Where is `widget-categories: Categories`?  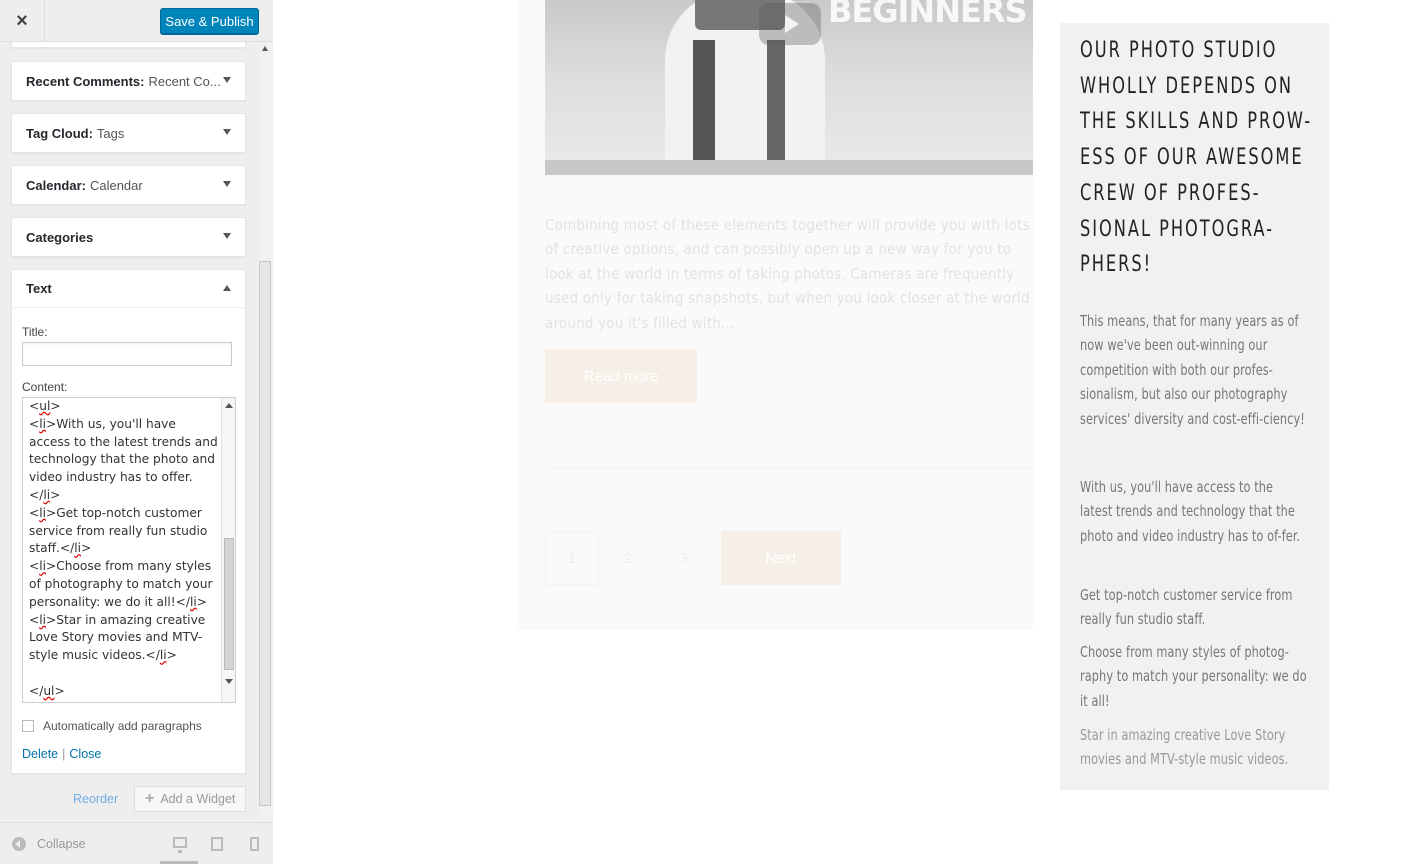 widget-categories: Categories is located at coordinates (128, 237).